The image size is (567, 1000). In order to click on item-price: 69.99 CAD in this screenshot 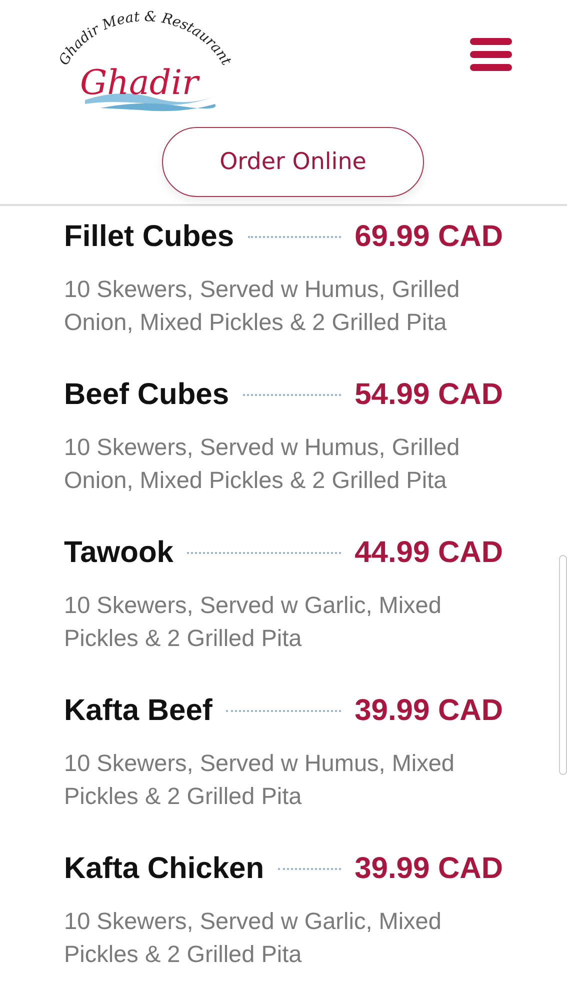, I will do `click(428, 236)`.